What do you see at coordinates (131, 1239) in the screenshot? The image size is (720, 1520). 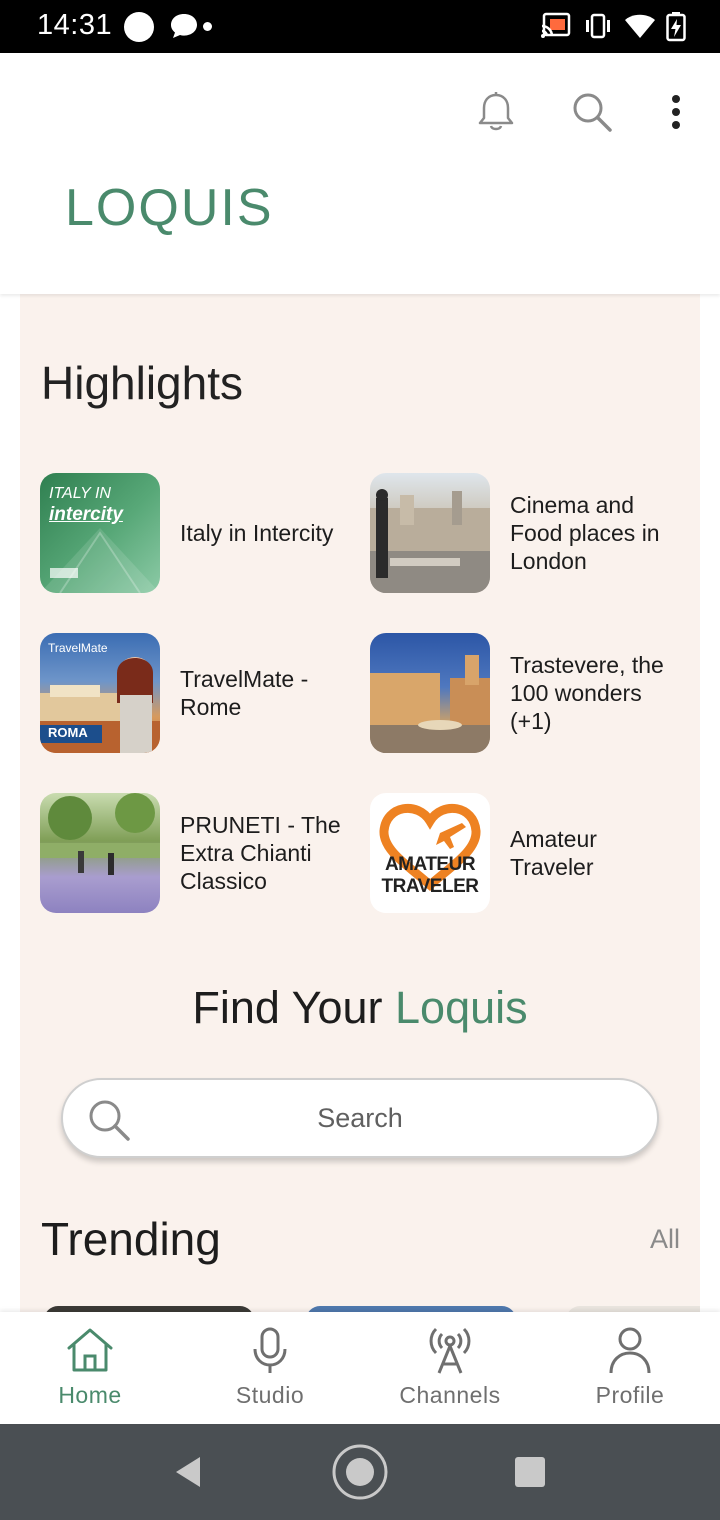 I see `trending-title: Trending` at bounding box center [131, 1239].